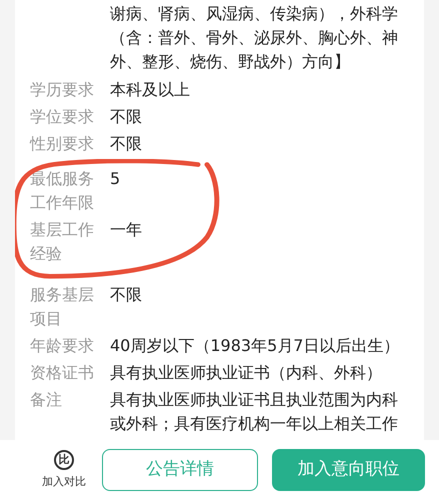 This screenshot has width=439, height=500. Describe the element at coordinates (254, 412) in the screenshot. I see `field-value: 具有执业医师执业证书且执业范围为内科或外科；具有医疗机构一年以上相关工作` at that location.